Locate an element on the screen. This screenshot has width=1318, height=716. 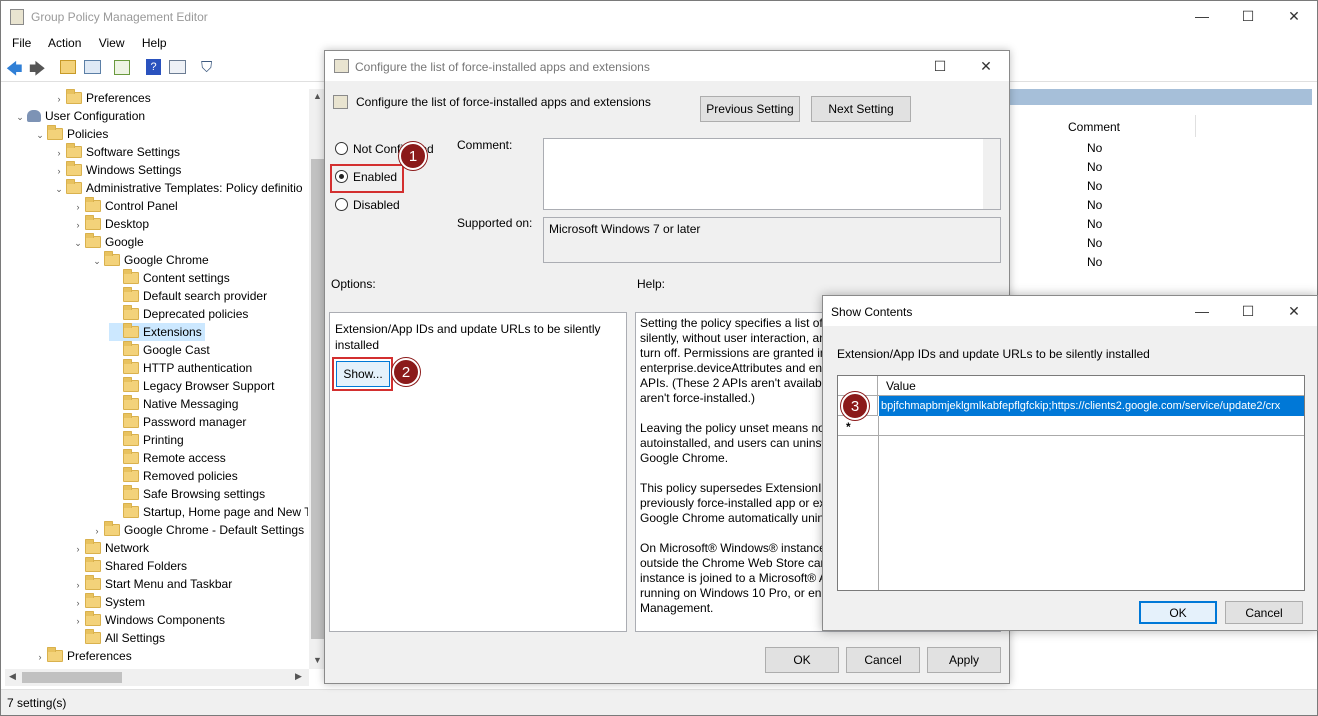
policy-close-button: ✕ is located at coordinates (986, 66).